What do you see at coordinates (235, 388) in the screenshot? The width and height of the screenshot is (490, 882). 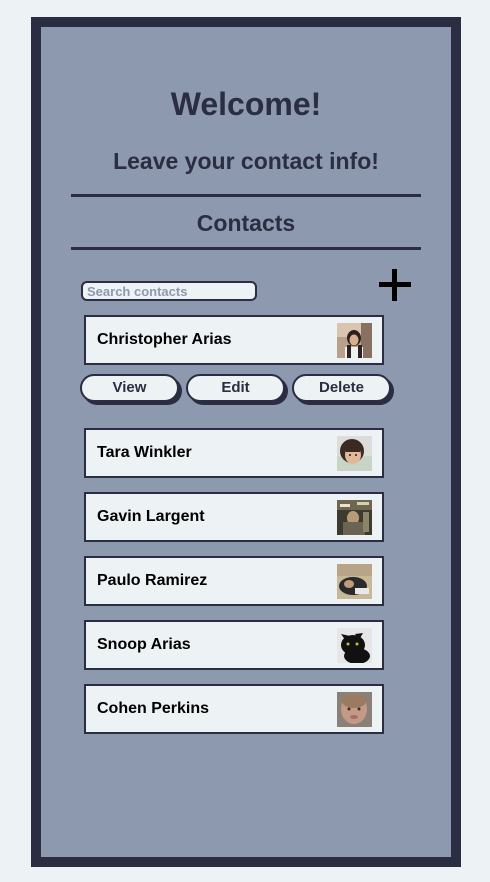 I see `edit-button: Edit` at bounding box center [235, 388].